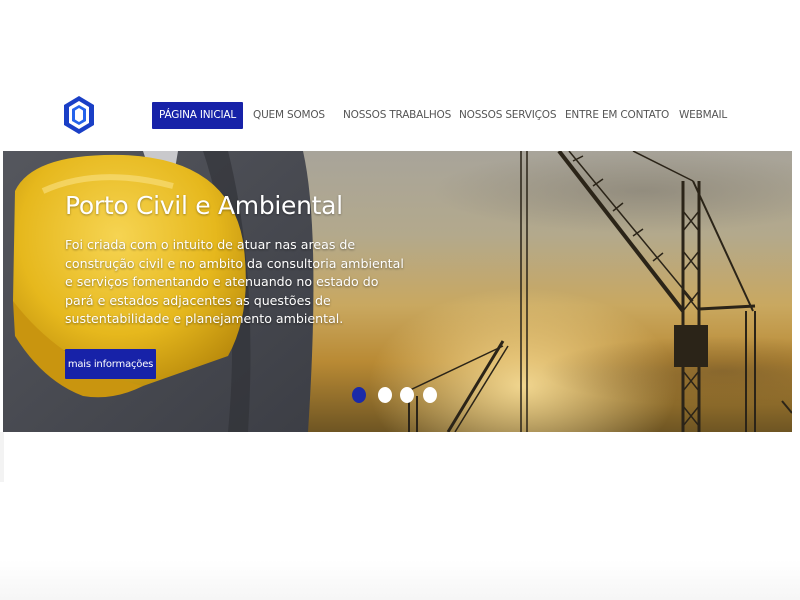 The width and height of the screenshot is (800, 600). What do you see at coordinates (289, 115) in the screenshot?
I see `nav-quem-somos: QUEM SOMOS` at bounding box center [289, 115].